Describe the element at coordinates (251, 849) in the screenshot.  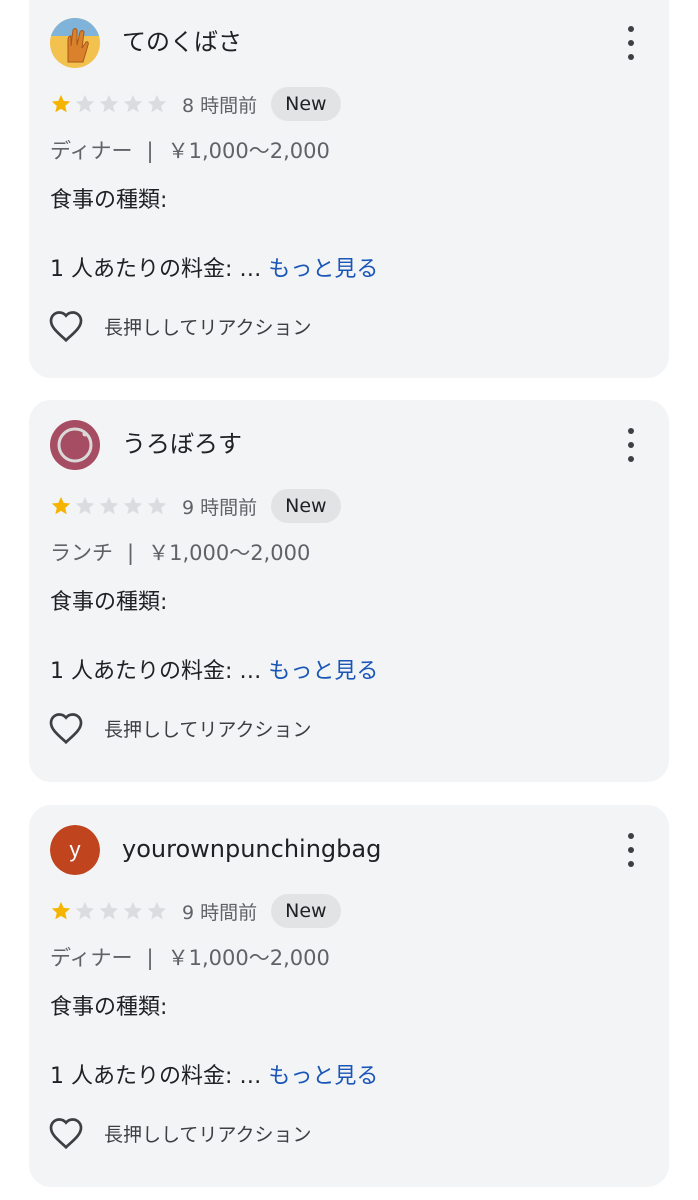
I see `reviewer-name: yourownpunchingbag` at that location.